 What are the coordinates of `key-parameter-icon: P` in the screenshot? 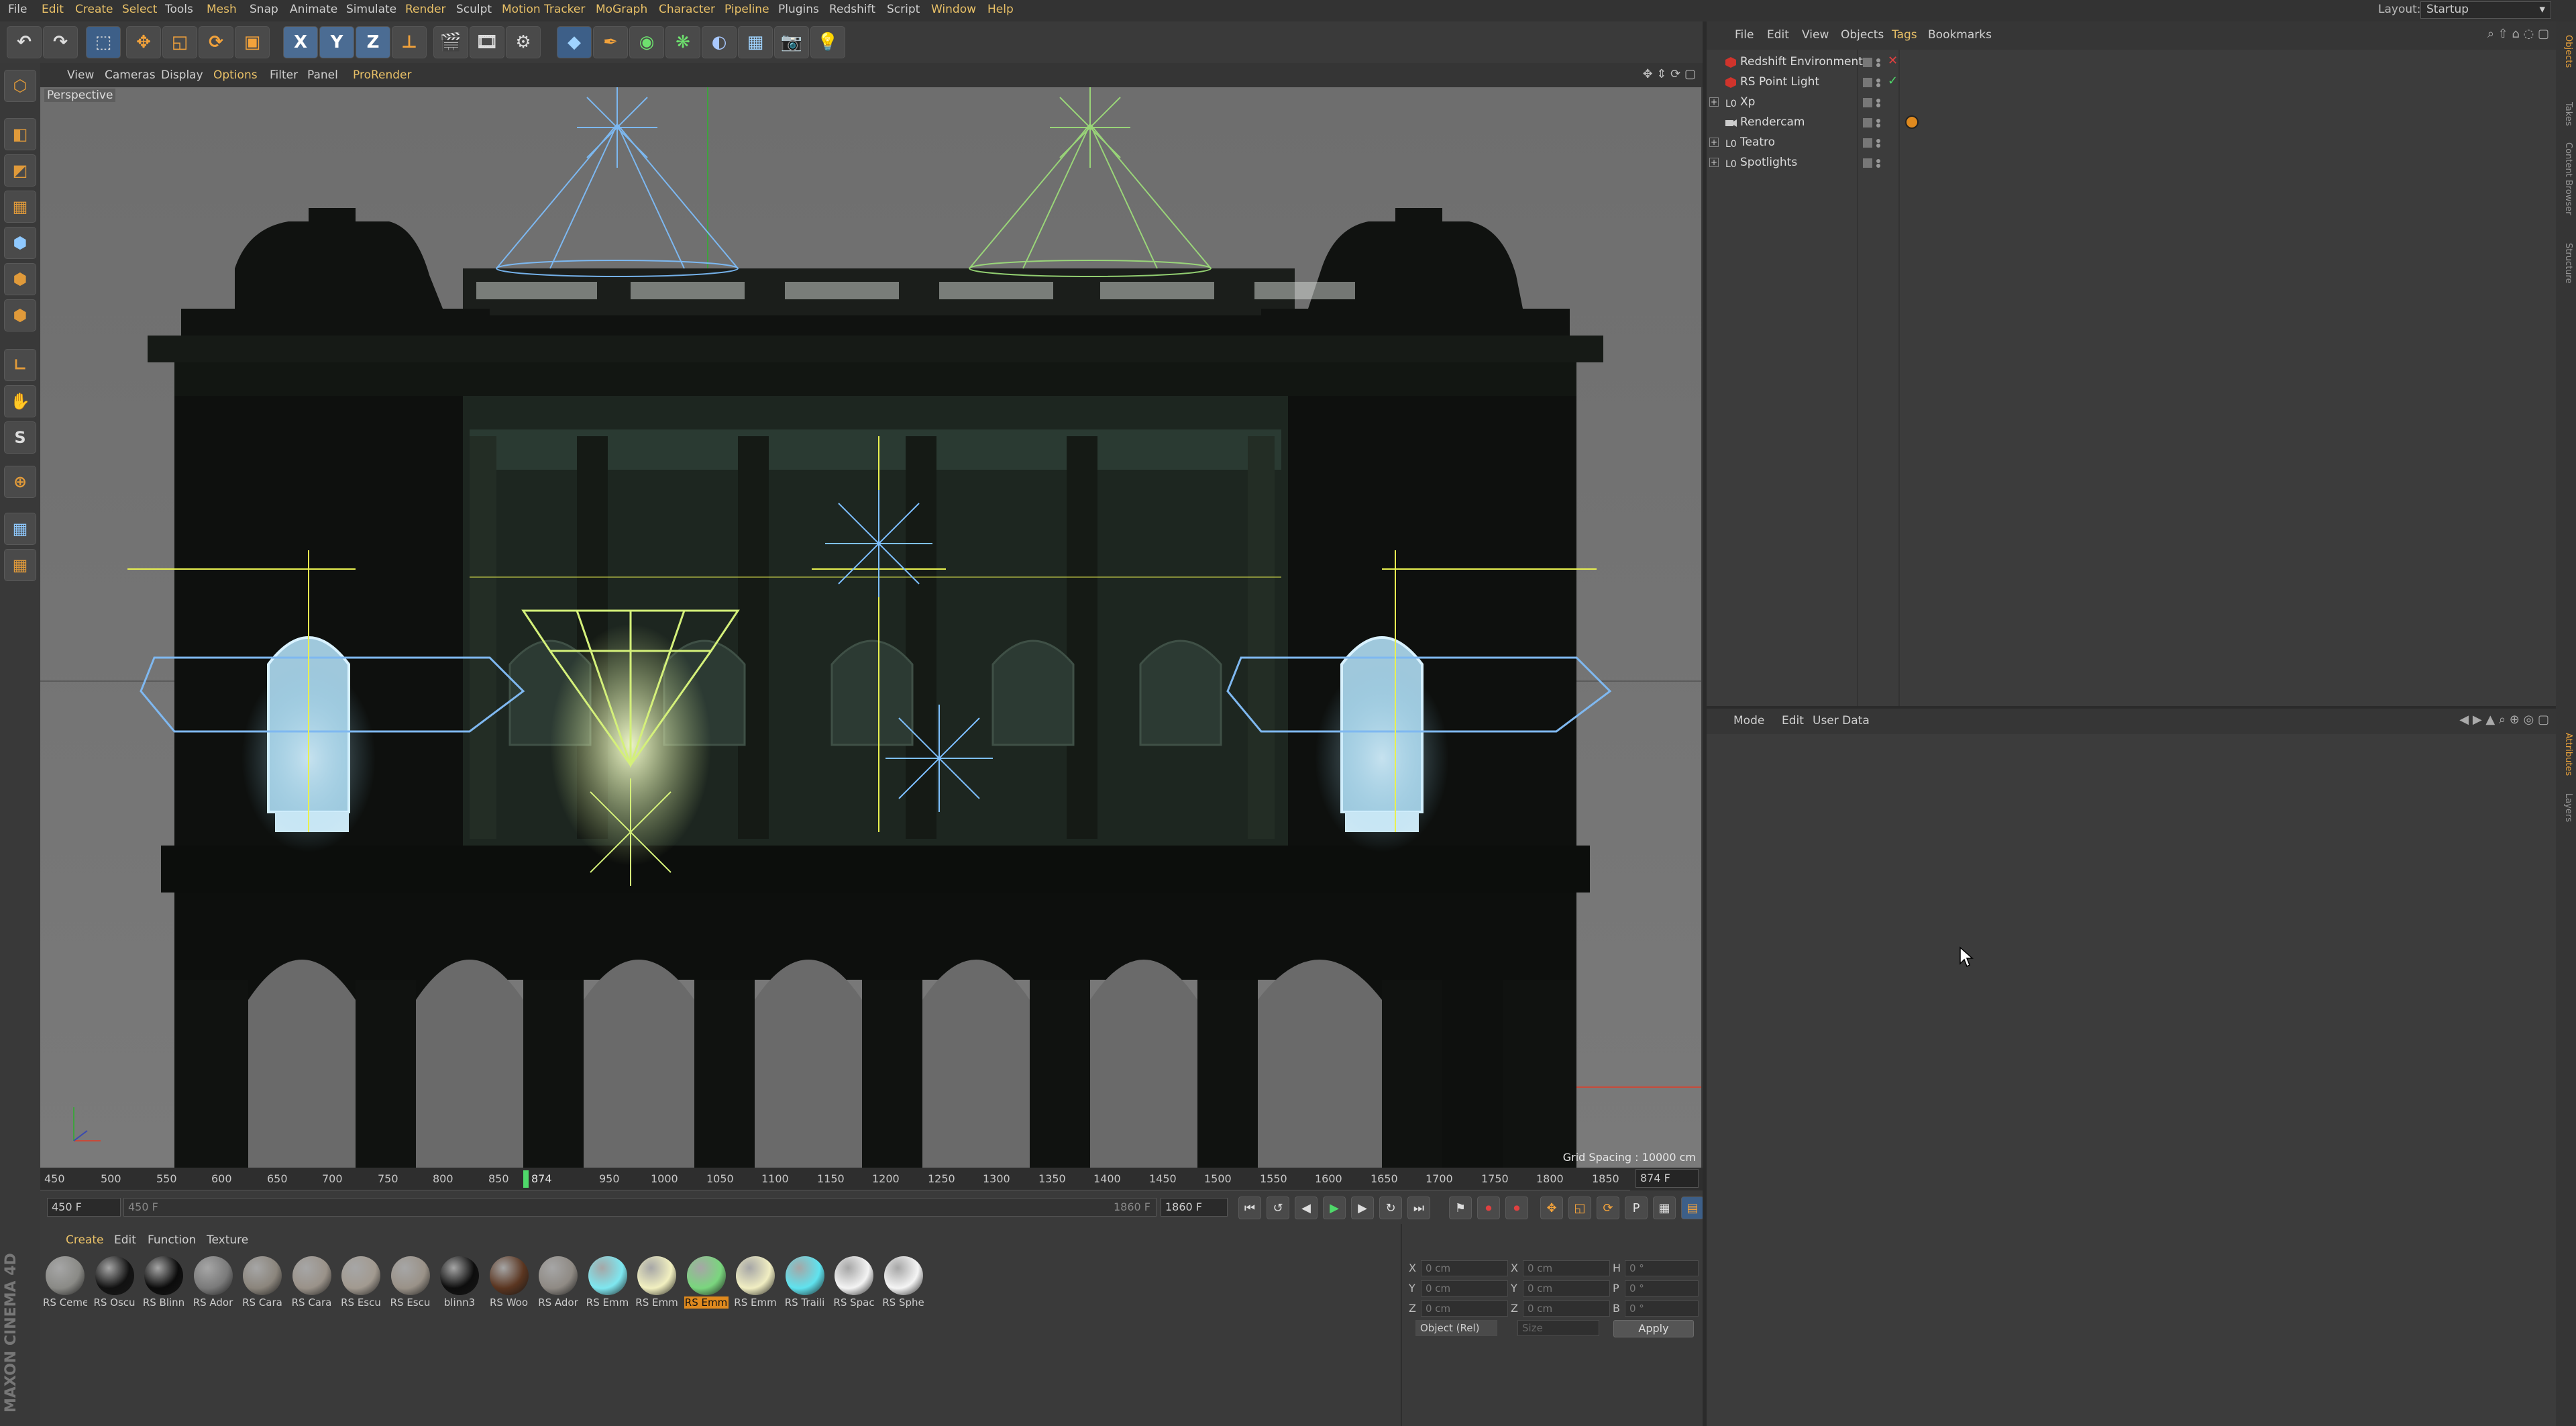 It's located at (1636, 1208).